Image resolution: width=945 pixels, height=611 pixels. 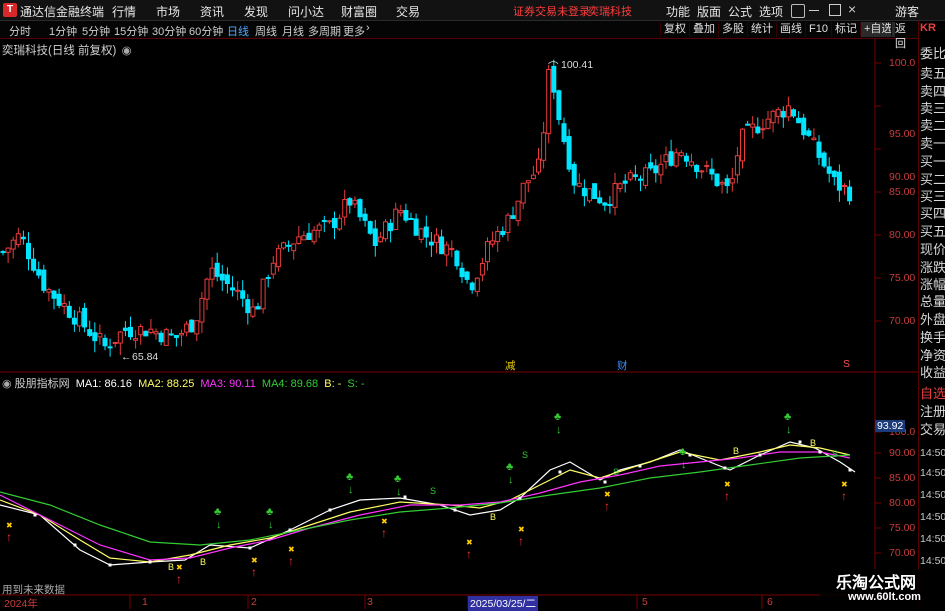 What do you see at coordinates (932, 301) in the screenshot?
I see `rp-volume: 总量` at bounding box center [932, 301].